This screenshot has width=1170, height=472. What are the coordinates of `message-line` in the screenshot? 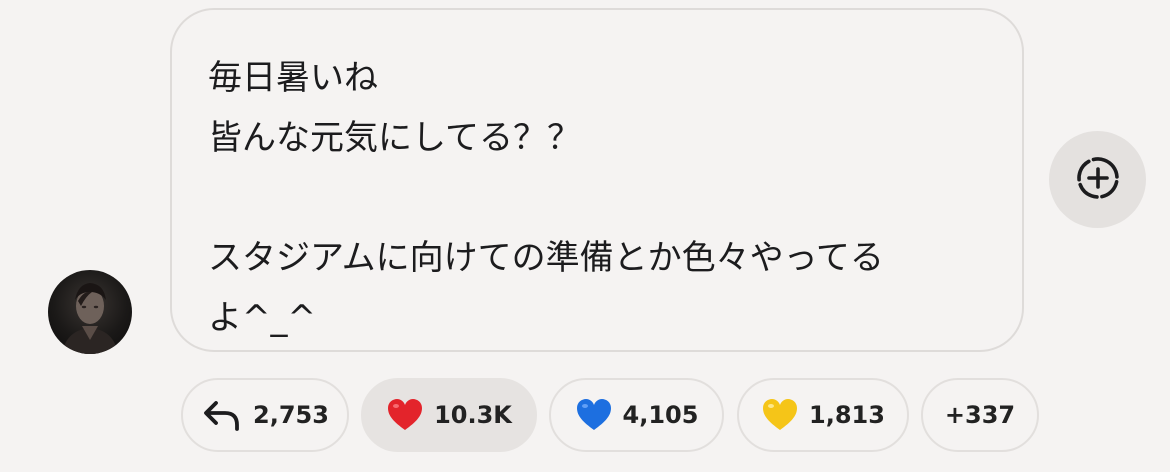 It's located at (597, 198).